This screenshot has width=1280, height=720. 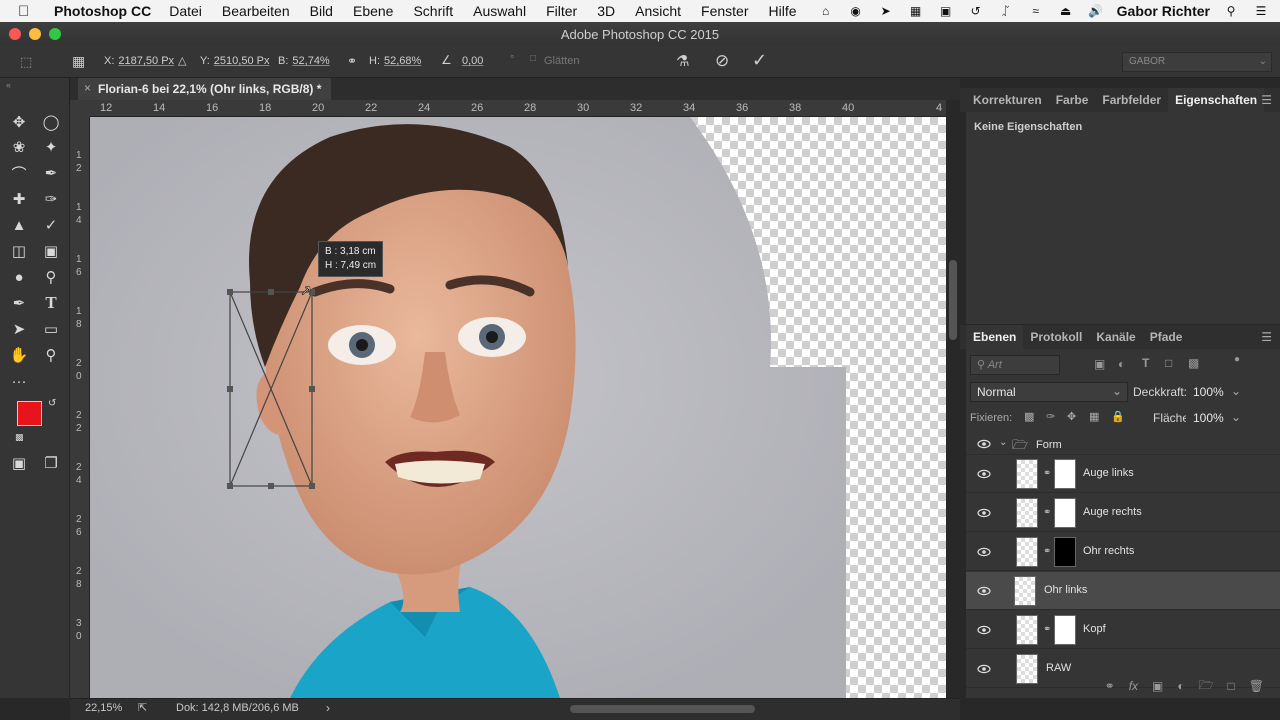 What do you see at coordinates (19, 173) in the screenshot?
I see `crop-tool-icon: ⌒` at bounding box center [19, 173].